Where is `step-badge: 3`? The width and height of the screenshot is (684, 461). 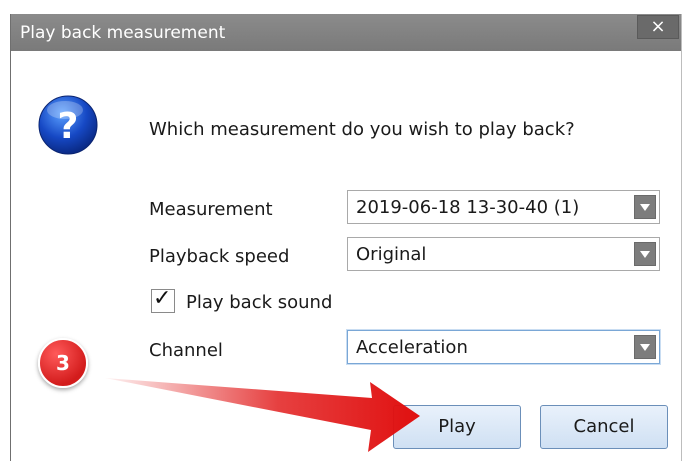
step-badge: 3 is located at coordinates (63, 363).